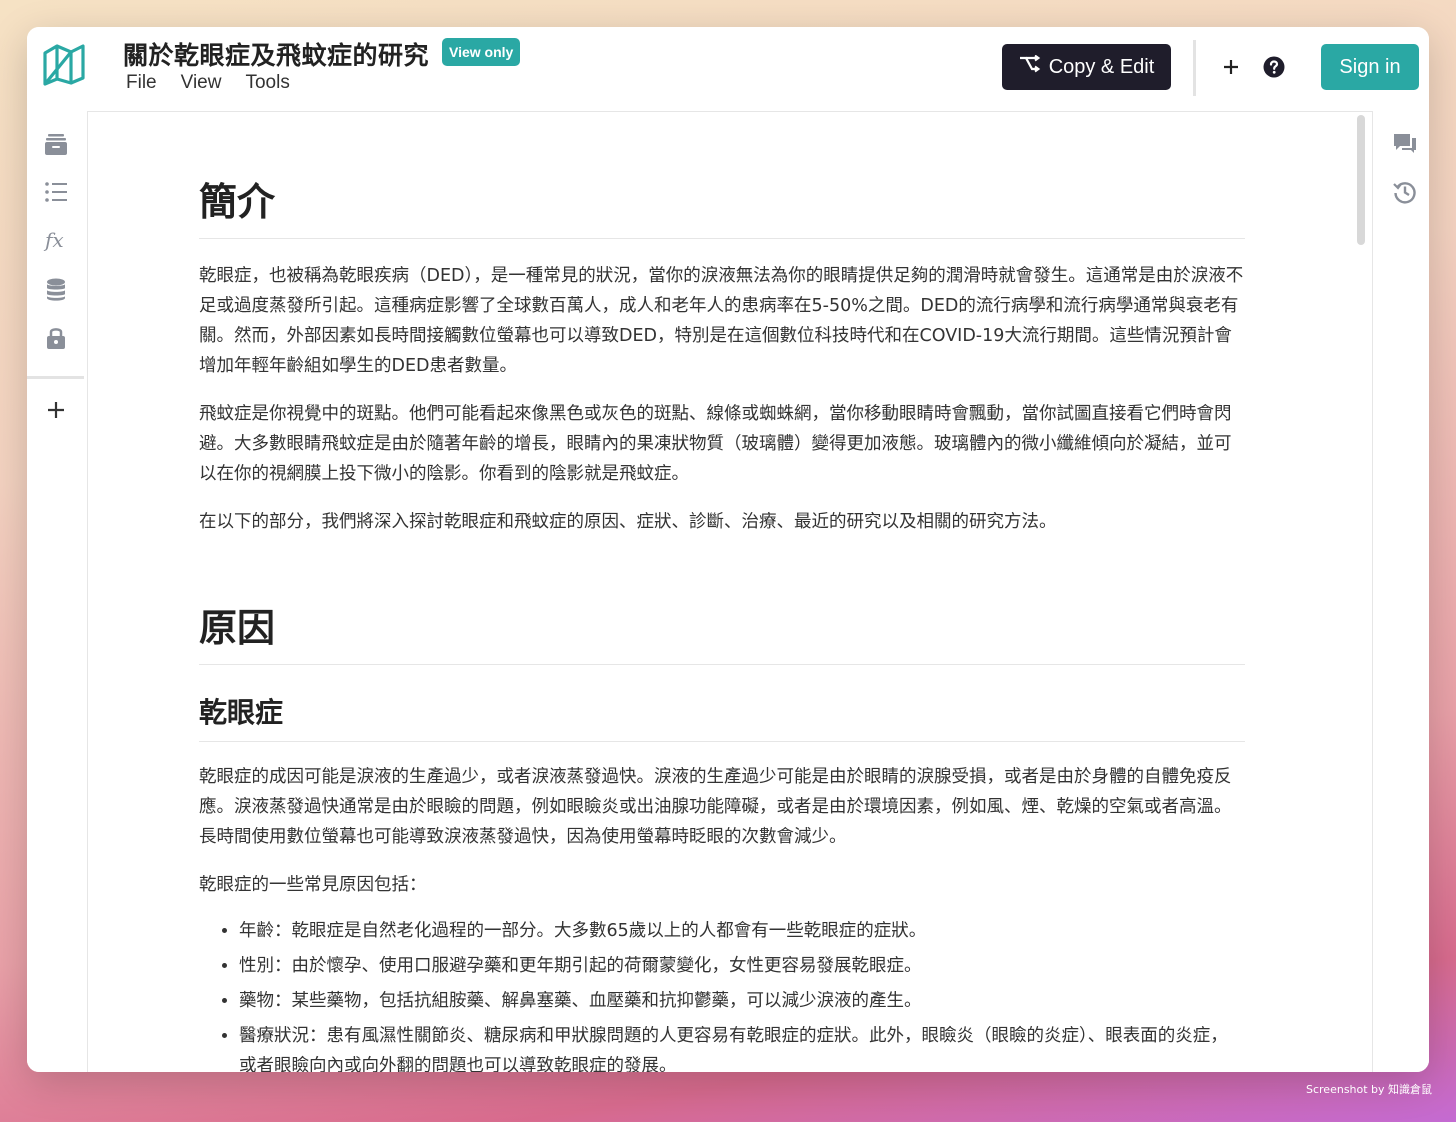 The image size is (1456, 1122). I want to click on copy-edit-button: Copy & Edit, so click(1086, 67).